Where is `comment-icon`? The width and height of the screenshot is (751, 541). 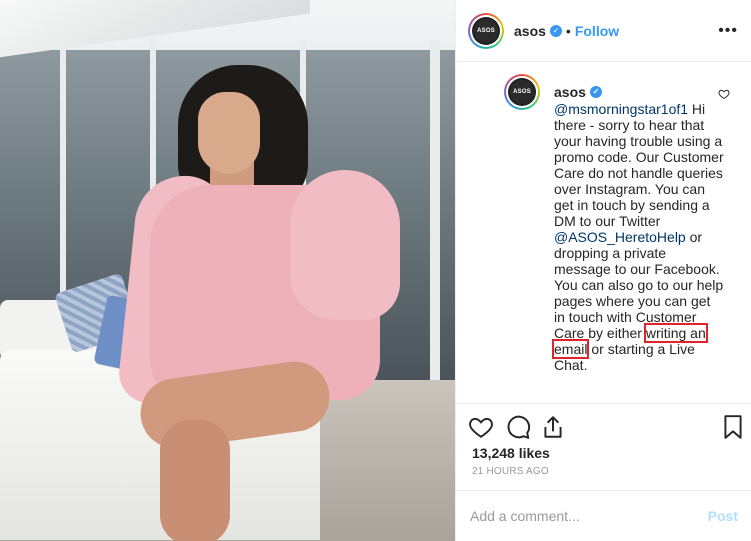 comment-icon is located at coordinates (518, 427).